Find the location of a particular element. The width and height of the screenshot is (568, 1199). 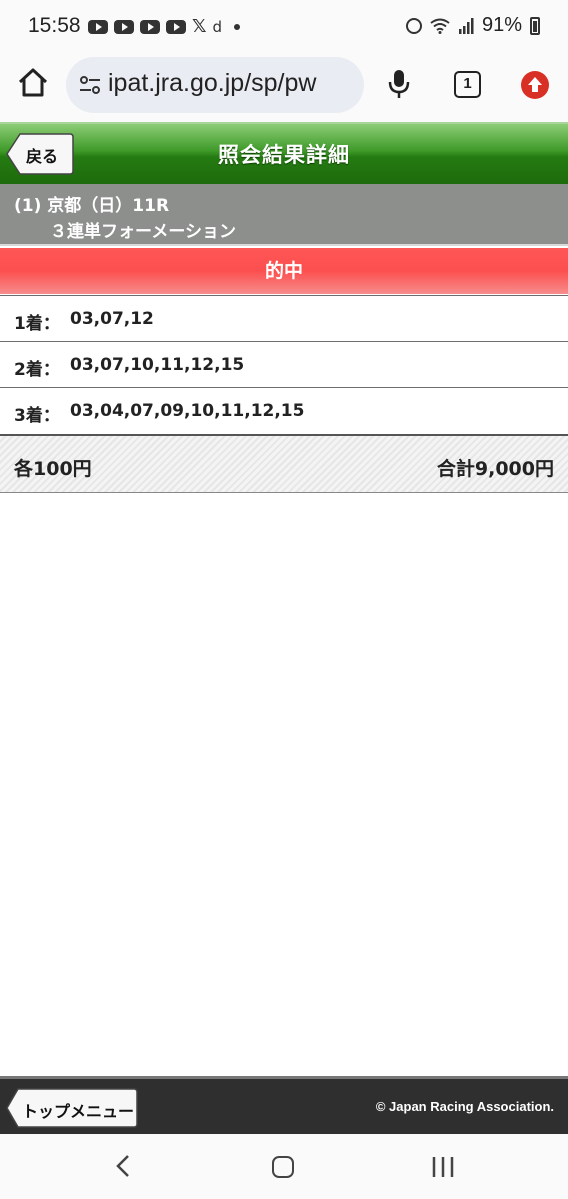

status-right: 91% is located at coordinates (472, 25).